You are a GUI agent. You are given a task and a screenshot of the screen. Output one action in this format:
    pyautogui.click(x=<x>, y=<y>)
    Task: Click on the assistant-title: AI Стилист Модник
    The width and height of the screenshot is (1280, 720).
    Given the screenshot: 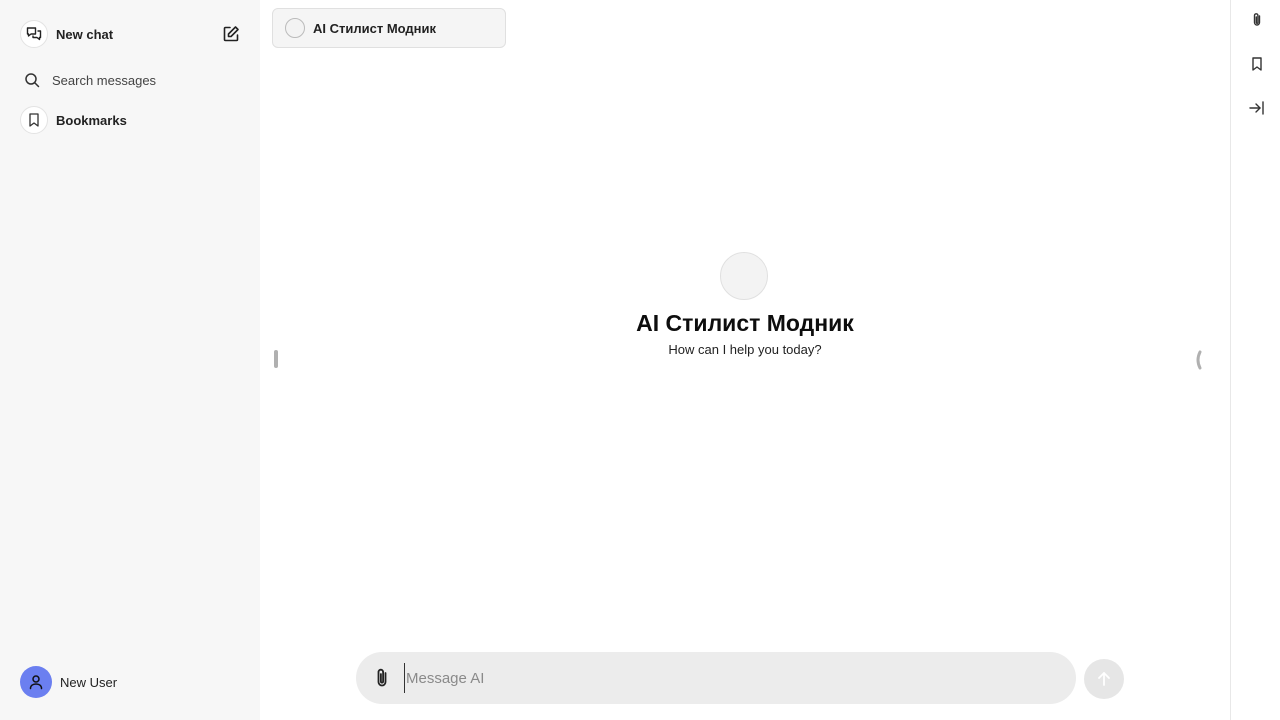 What is the action you would take?
    pyautogui.click(x=745, y=323)
    